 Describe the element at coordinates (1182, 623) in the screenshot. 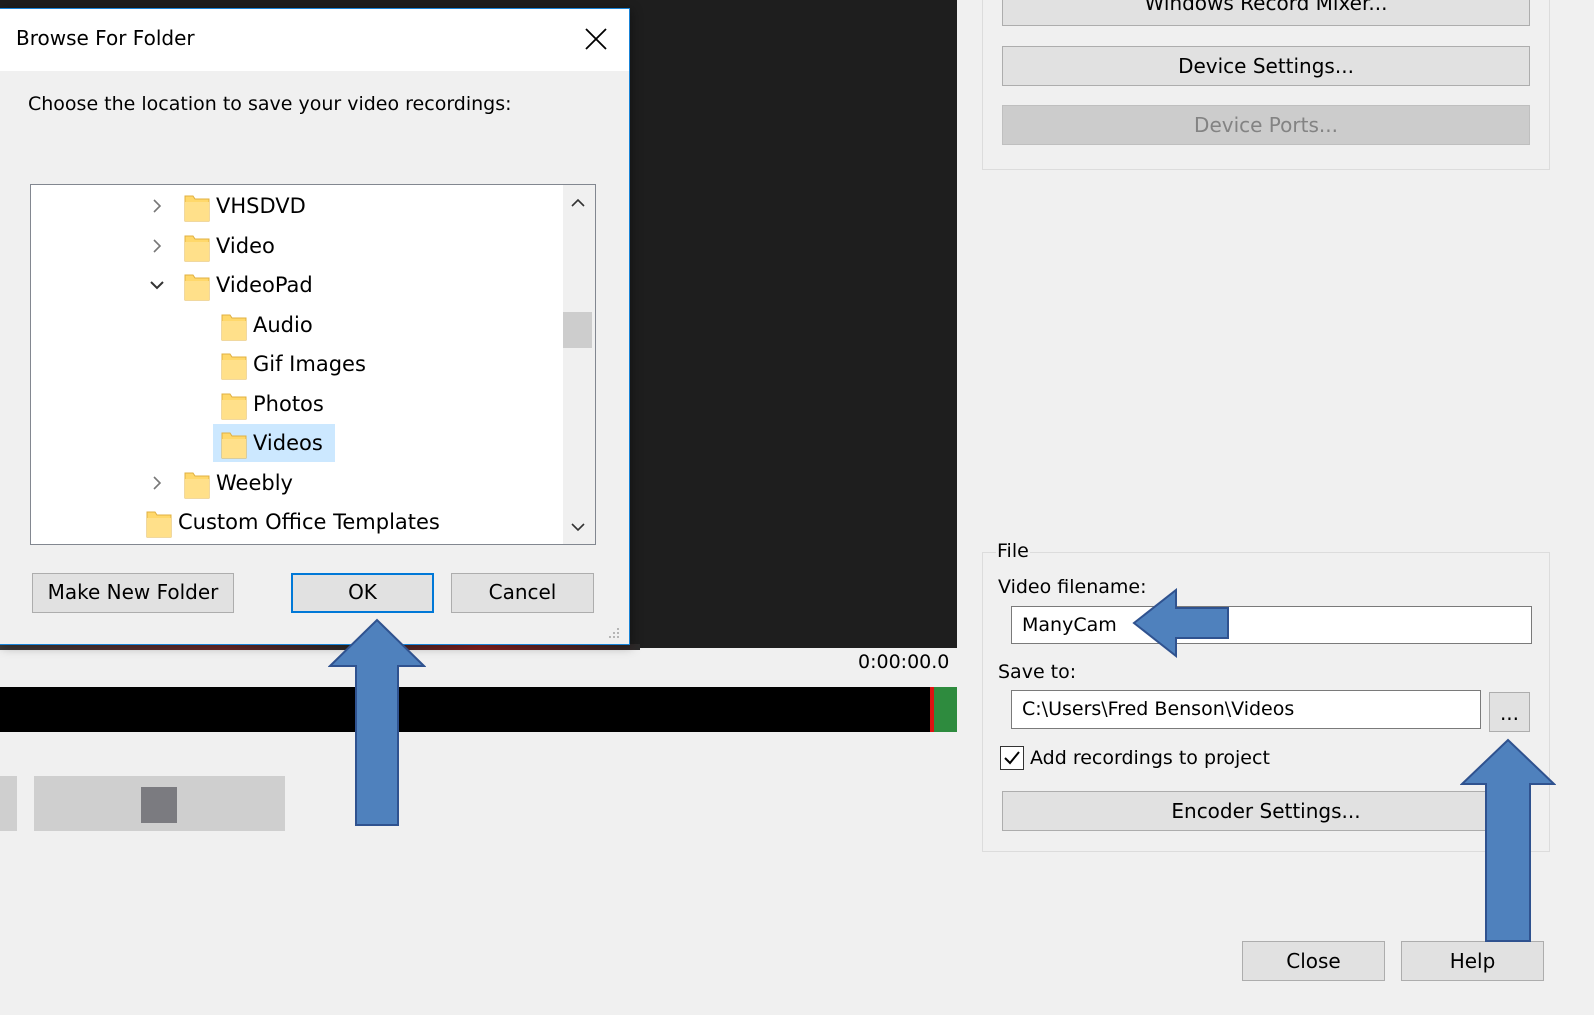

I see `annotation-arrow-left` at that location.